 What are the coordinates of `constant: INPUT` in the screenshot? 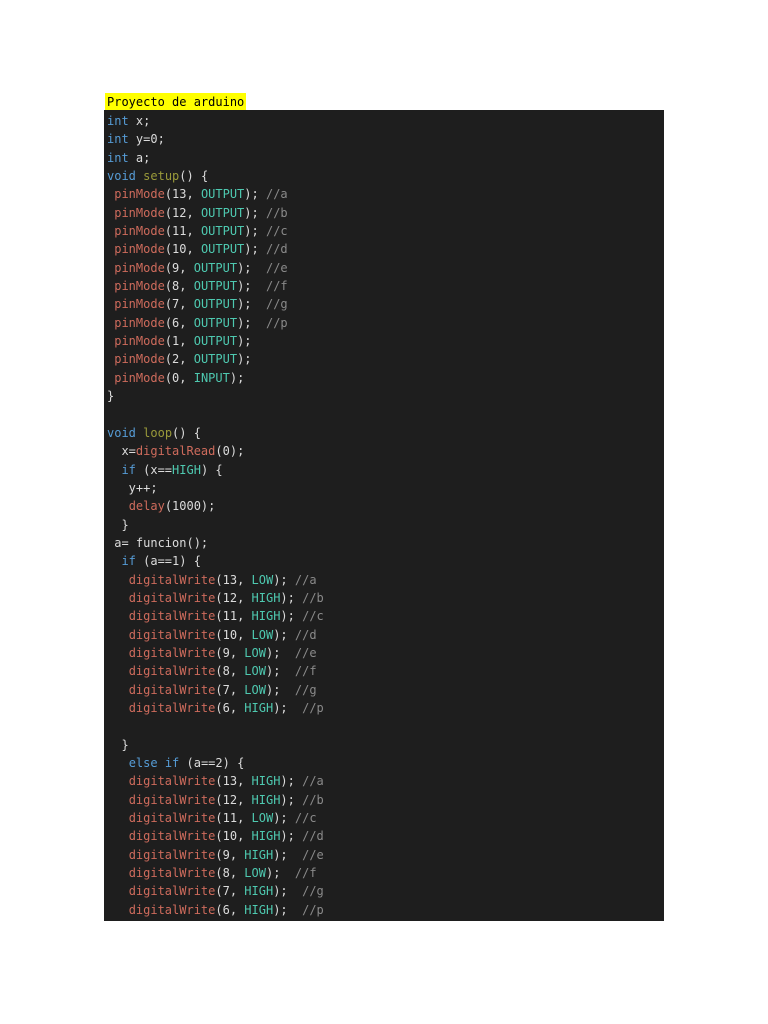 It's located at (211, 377).